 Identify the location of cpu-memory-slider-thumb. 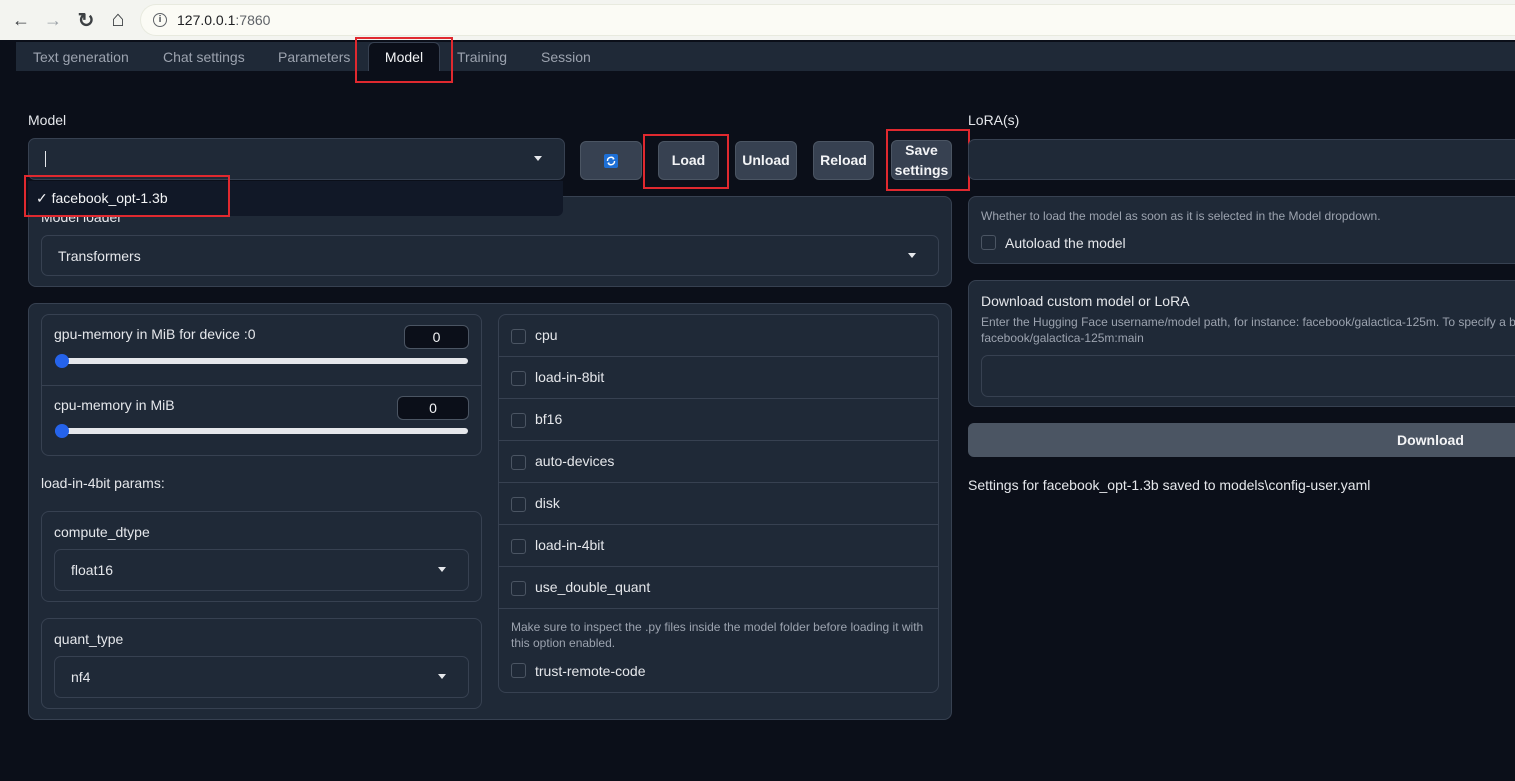
(62, 431).